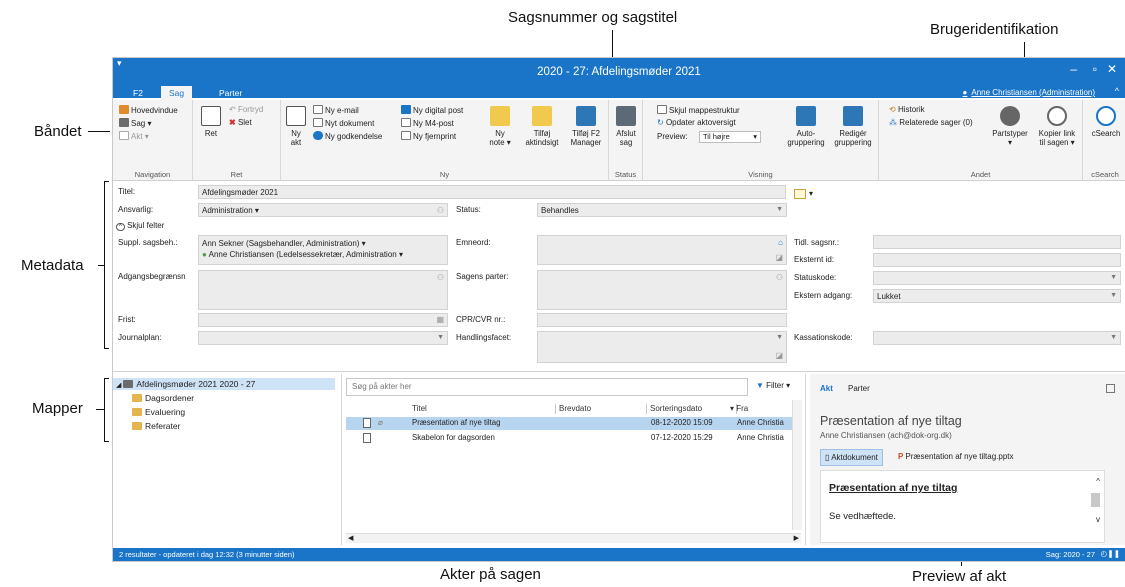 The height and width of the screenshot is (587, 1125). Describe the element at coordinates (1010, 116) in the screenshot. I see `party-types-icon` at that location.